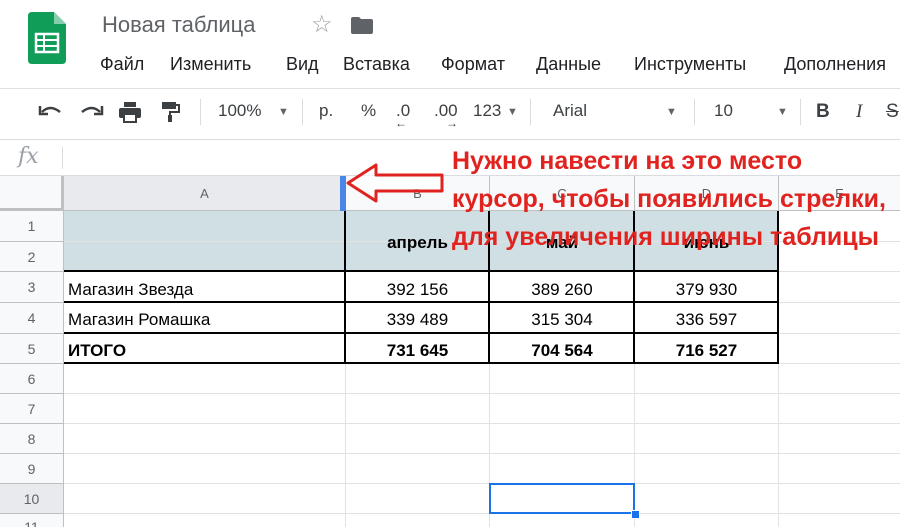 This screenshot has width=900, height=527. What do you see at coordinates (892, 112) in the screenshot?
I see `strikethrough-button: S` at bounding box center [892, 112].